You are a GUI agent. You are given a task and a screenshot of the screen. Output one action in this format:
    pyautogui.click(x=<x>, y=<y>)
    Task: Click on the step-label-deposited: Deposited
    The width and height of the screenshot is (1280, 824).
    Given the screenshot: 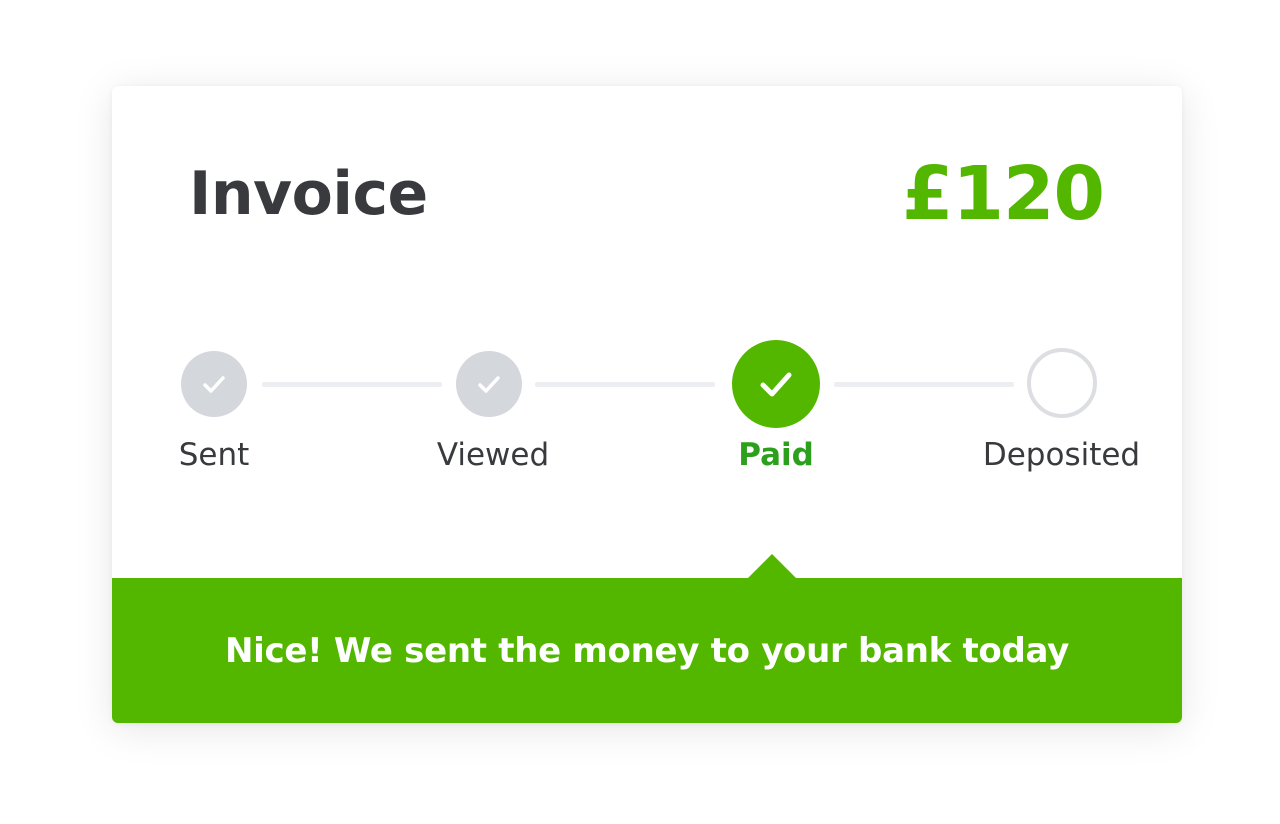 What is the action you would take?
    pyautogui.click(x=1061, y=455)
    